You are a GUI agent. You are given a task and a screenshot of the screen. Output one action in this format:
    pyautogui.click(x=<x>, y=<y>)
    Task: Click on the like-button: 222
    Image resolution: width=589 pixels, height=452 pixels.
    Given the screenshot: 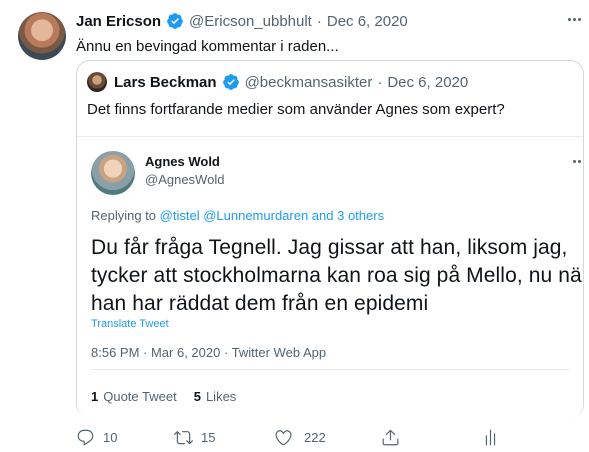 What is the action you would take?
    pyautogui.click(x=300, y=437)
    